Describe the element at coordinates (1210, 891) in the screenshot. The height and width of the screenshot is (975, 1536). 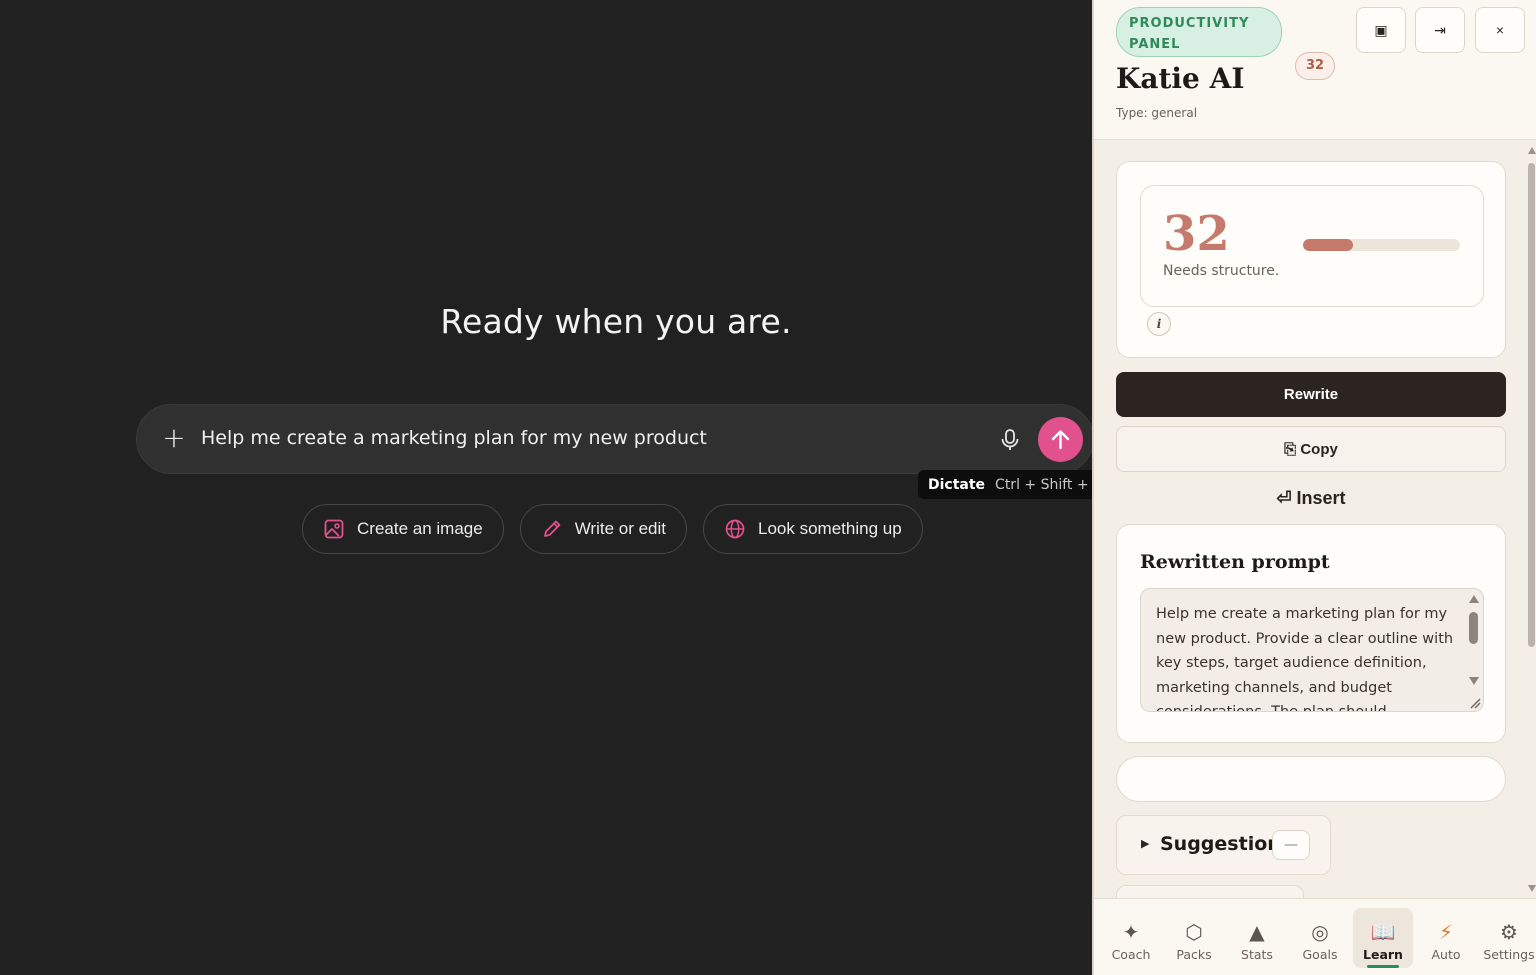
I see `next-section-card` at that location.